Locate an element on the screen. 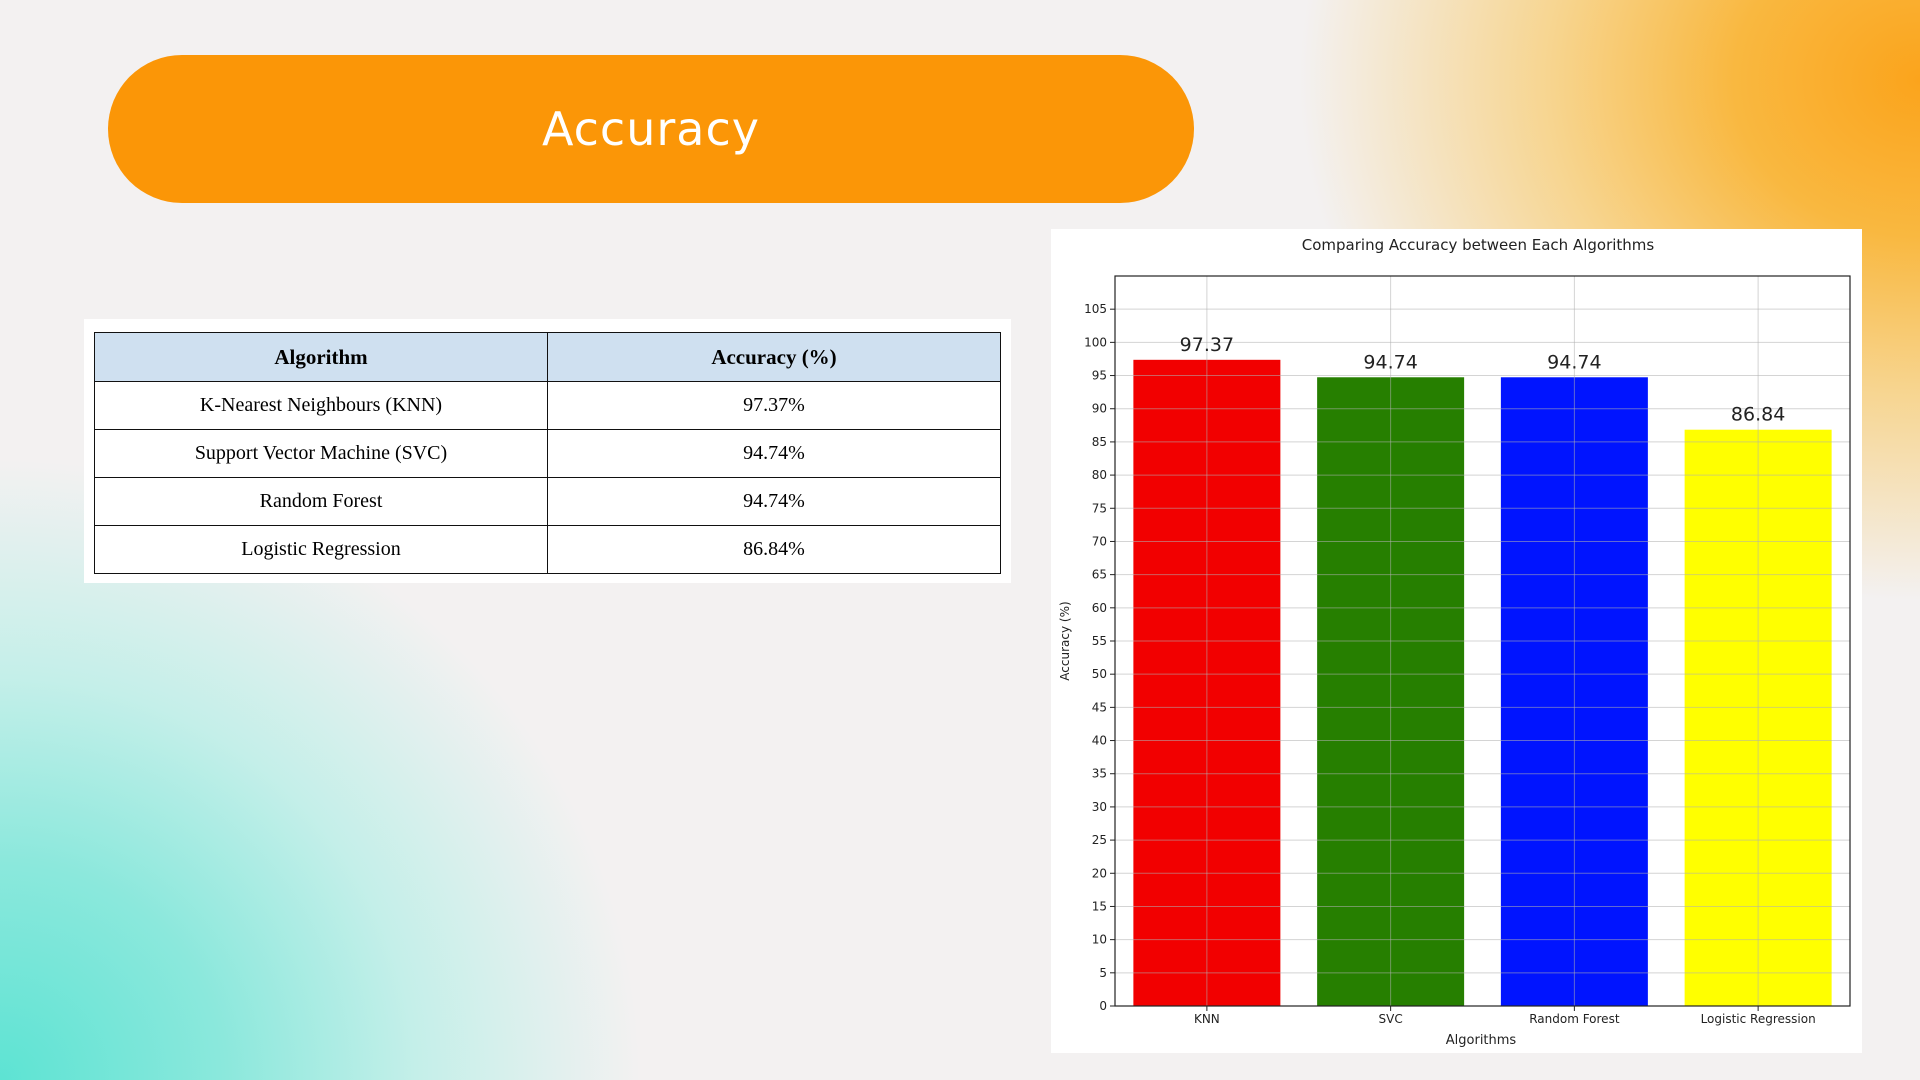 The height and width of the screenshot is (1080, 1920). y-tick-label: 15 is located at coordinates (1099, 906).